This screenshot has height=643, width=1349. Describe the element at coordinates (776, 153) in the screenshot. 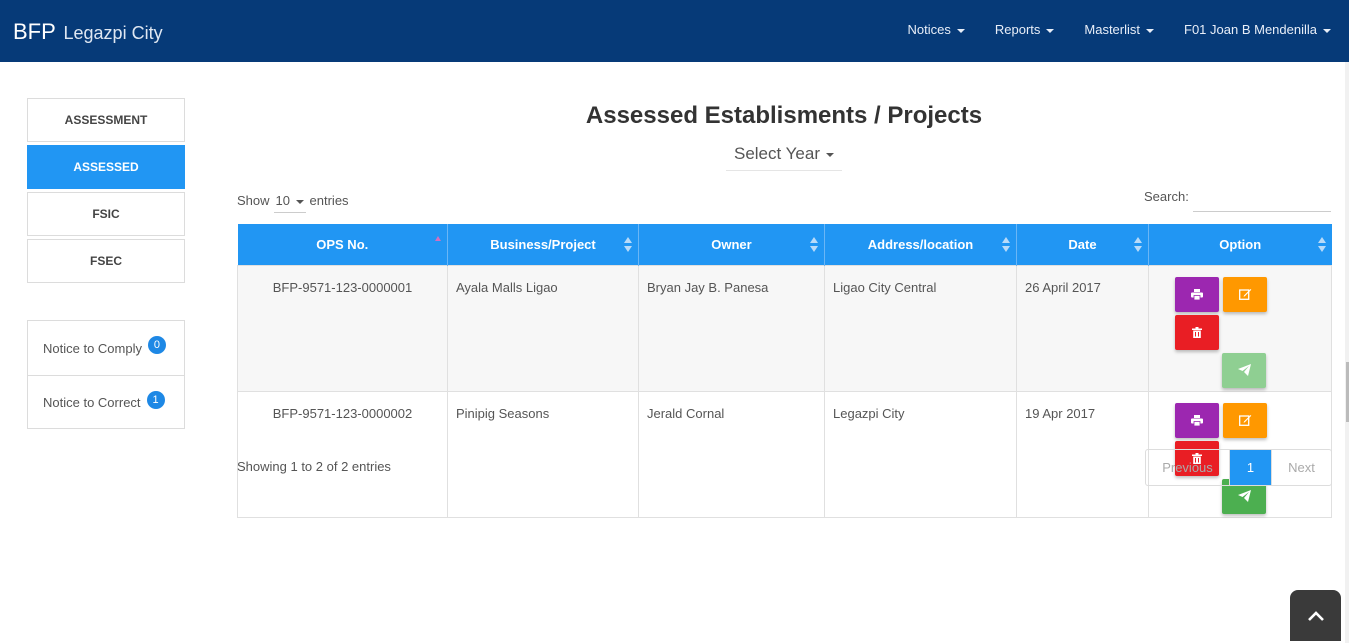

I see `year-select-label: Select Year` at that location.